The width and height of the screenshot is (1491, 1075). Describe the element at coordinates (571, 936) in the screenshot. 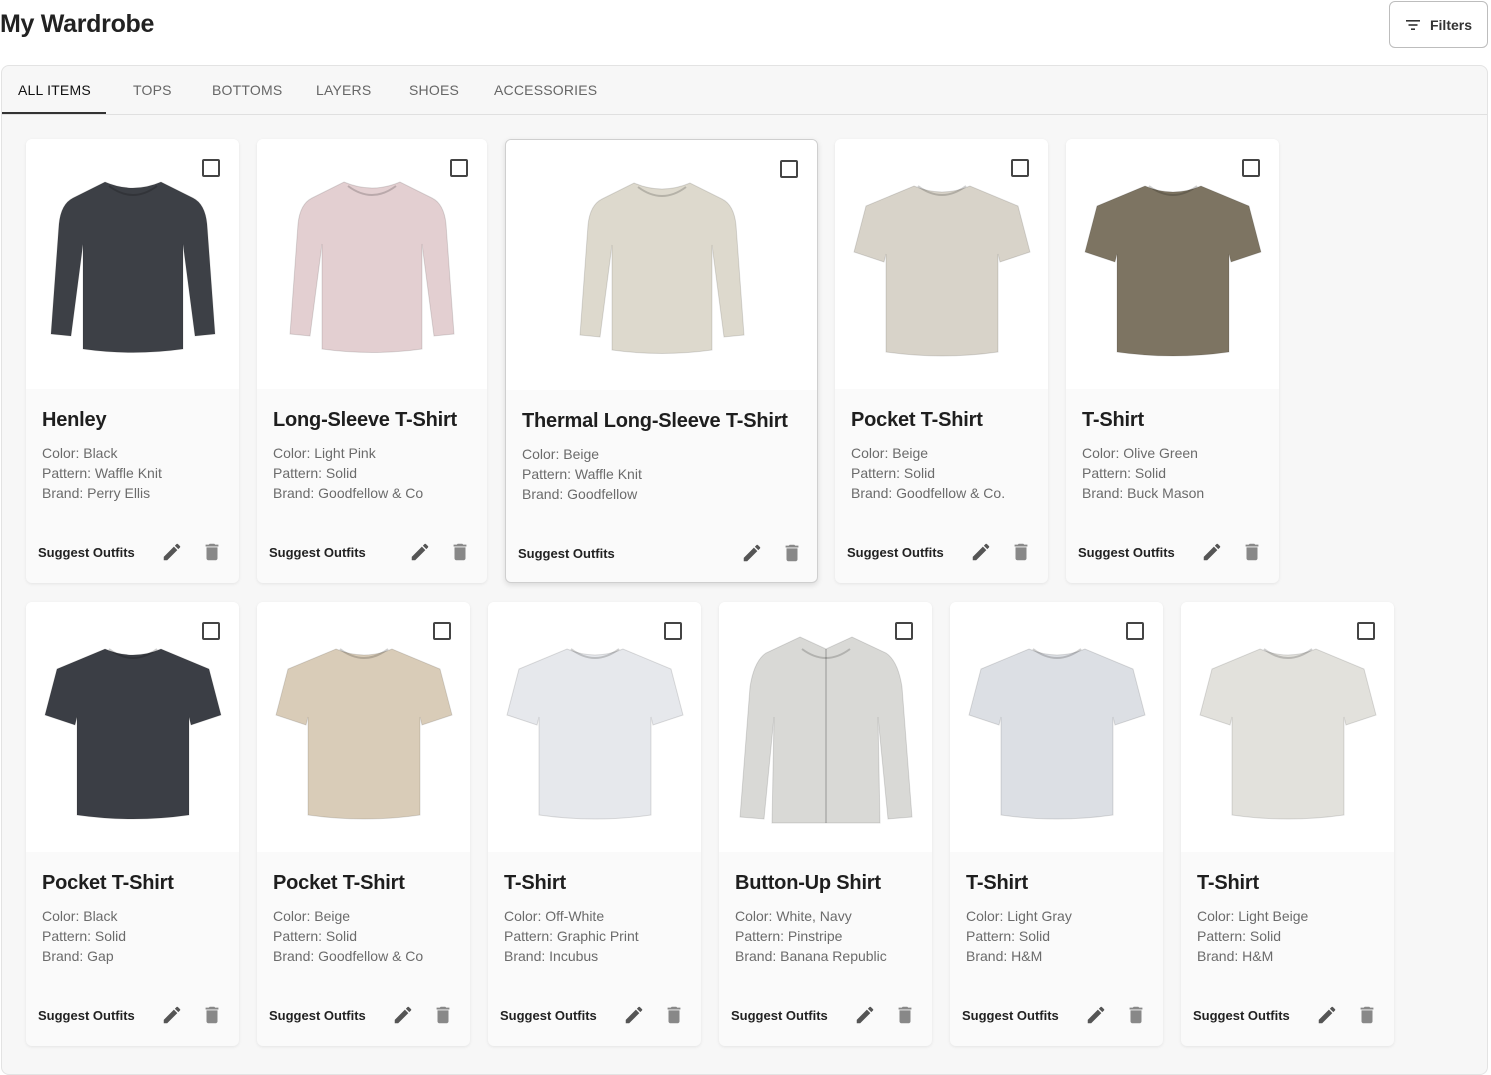

I see `item-pattern: Pattern: Graphic Print` at that location.